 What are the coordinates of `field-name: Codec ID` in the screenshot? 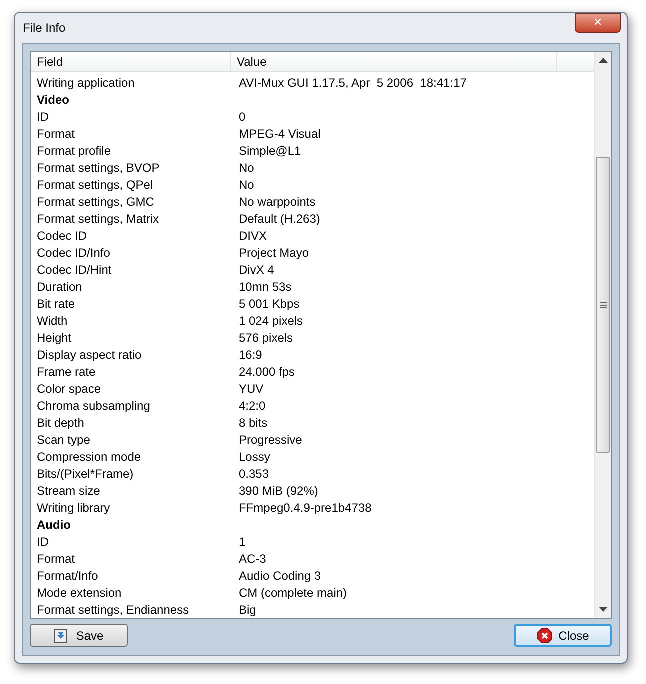 It's located at (62, 236).